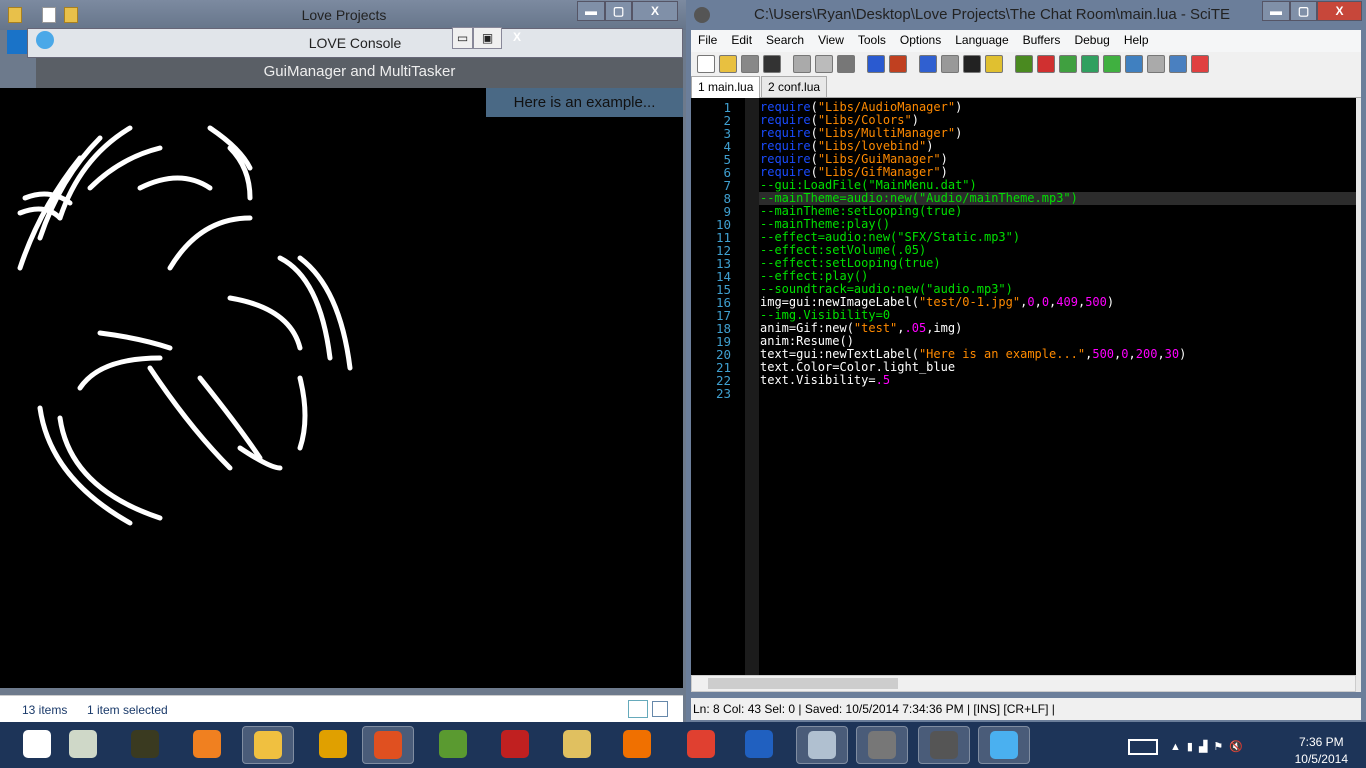 The height and width of the screenshot is (768, 1366). Describe the element at coordinates (760, 745) in the screenshot. I see `taskbar-blue-app` at that location.